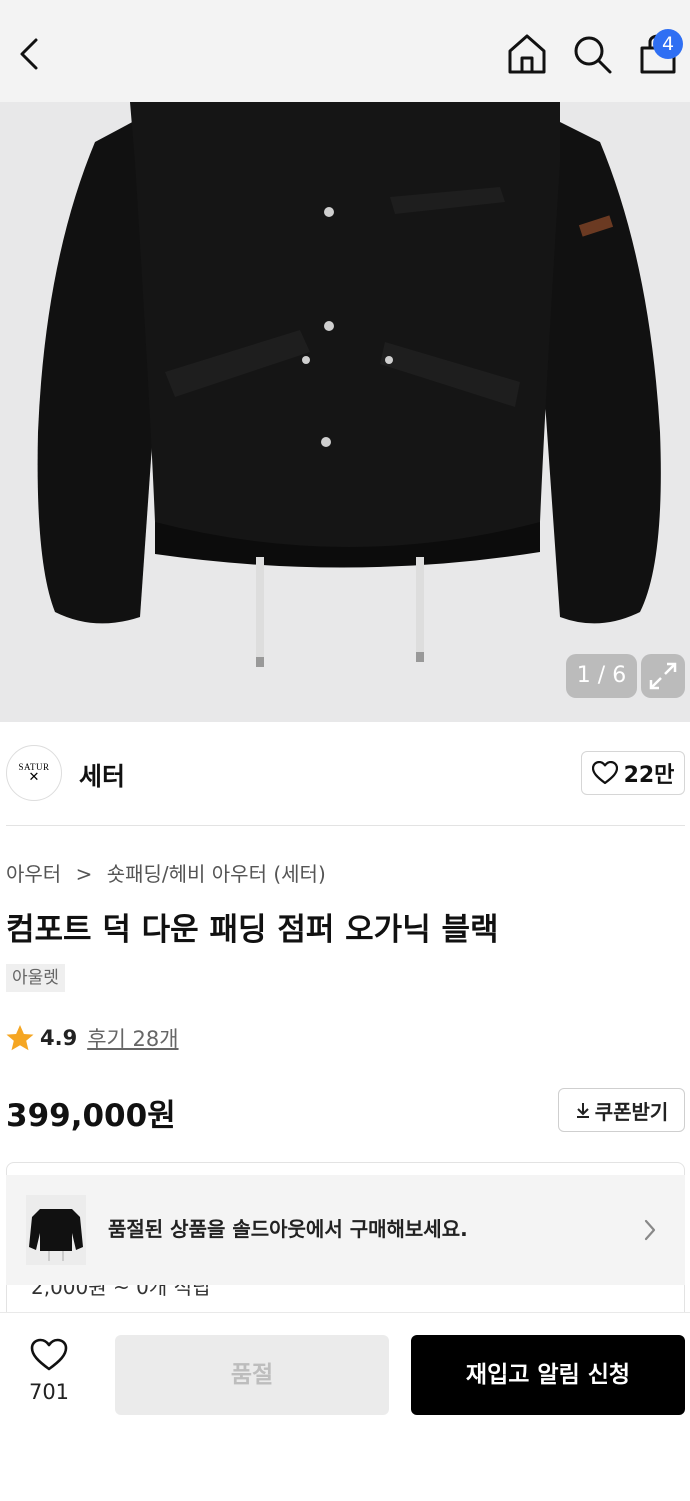  I want to click on image-counter: 1 / 6, so click(601, 676).